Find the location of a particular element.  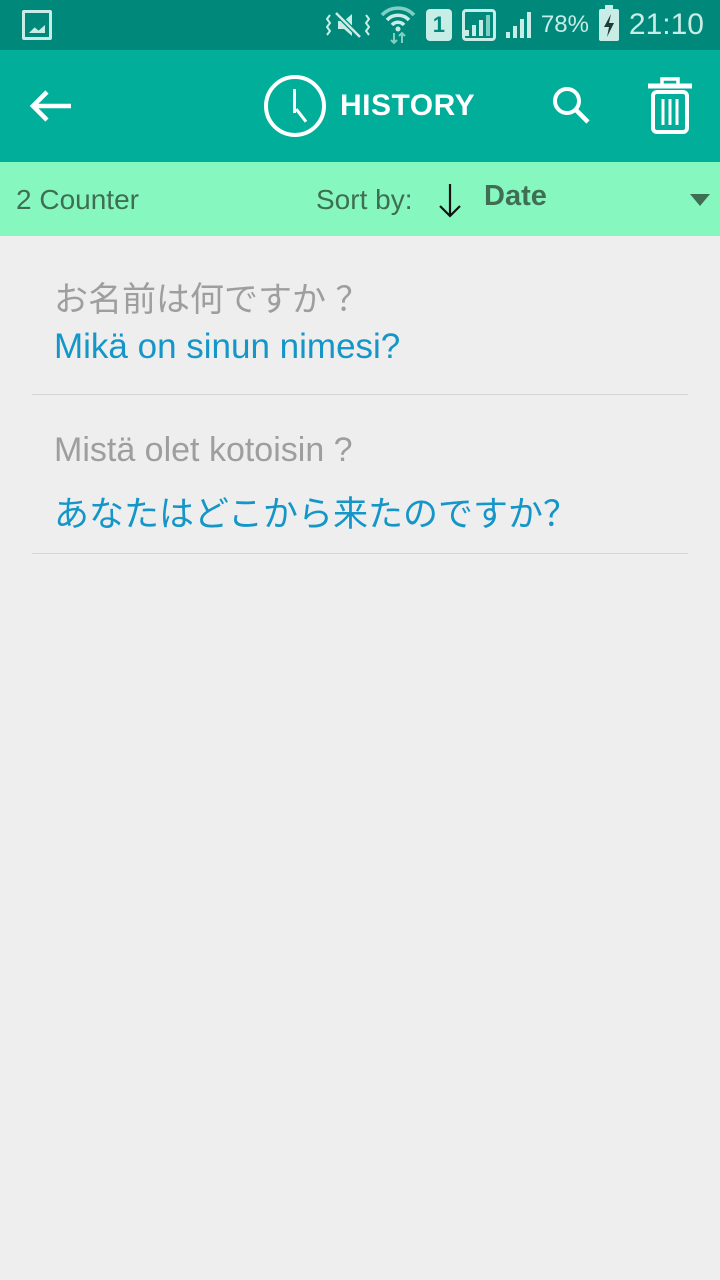

search-icon is located at coordinates (571, 105).